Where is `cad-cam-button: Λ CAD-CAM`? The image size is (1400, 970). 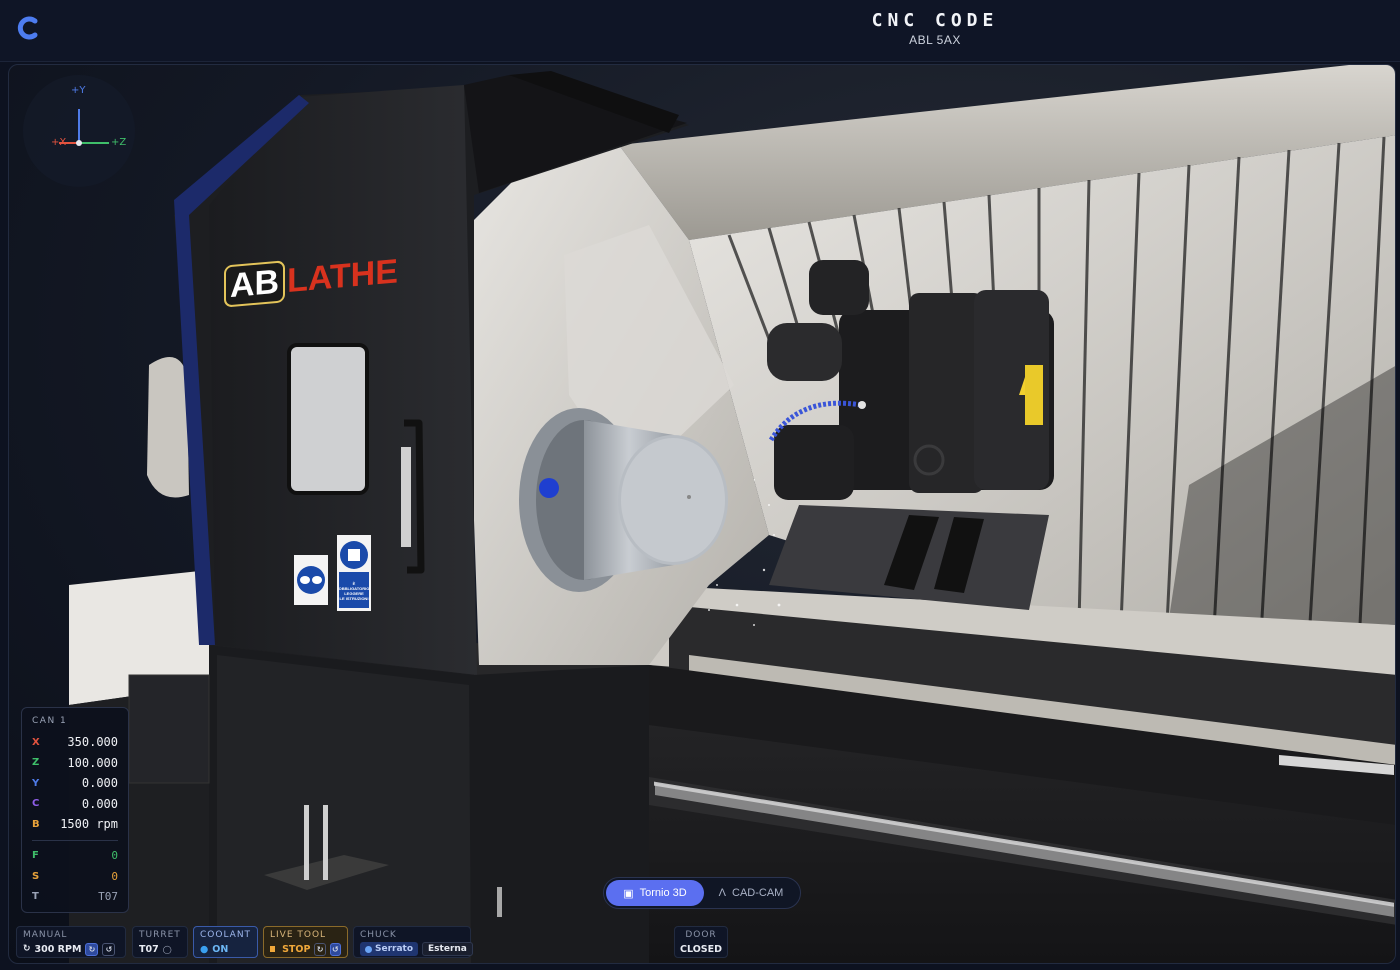 cad-cam-button: Λ CAD-CAM is located at coordinates (751, 893).